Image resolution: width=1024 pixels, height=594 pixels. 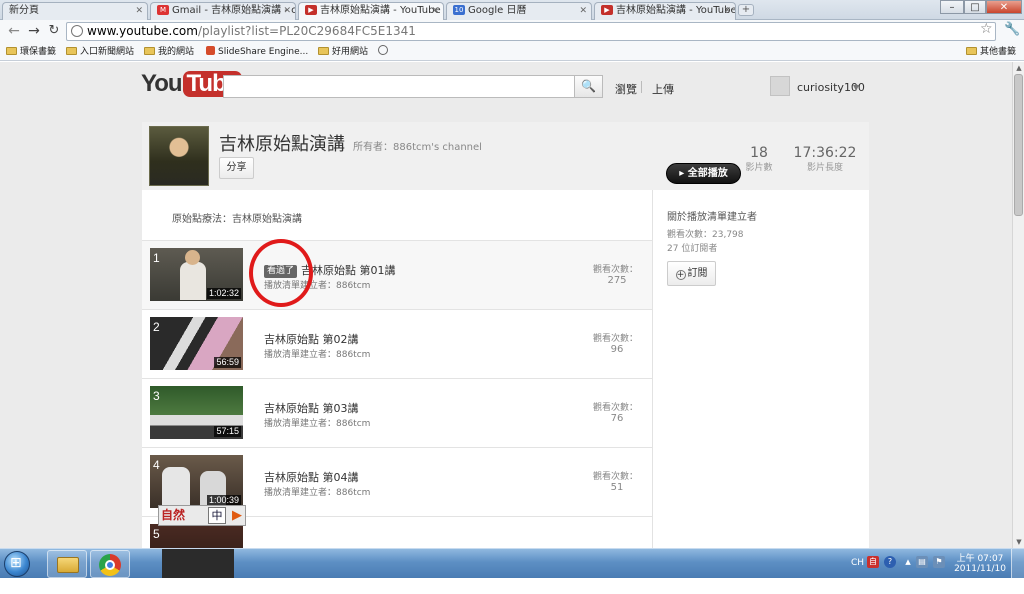 What do you see at coordinates (1004, 7) in the screenshot?
I see `close-window-button: ✕` at bounding box center [1004, 7].